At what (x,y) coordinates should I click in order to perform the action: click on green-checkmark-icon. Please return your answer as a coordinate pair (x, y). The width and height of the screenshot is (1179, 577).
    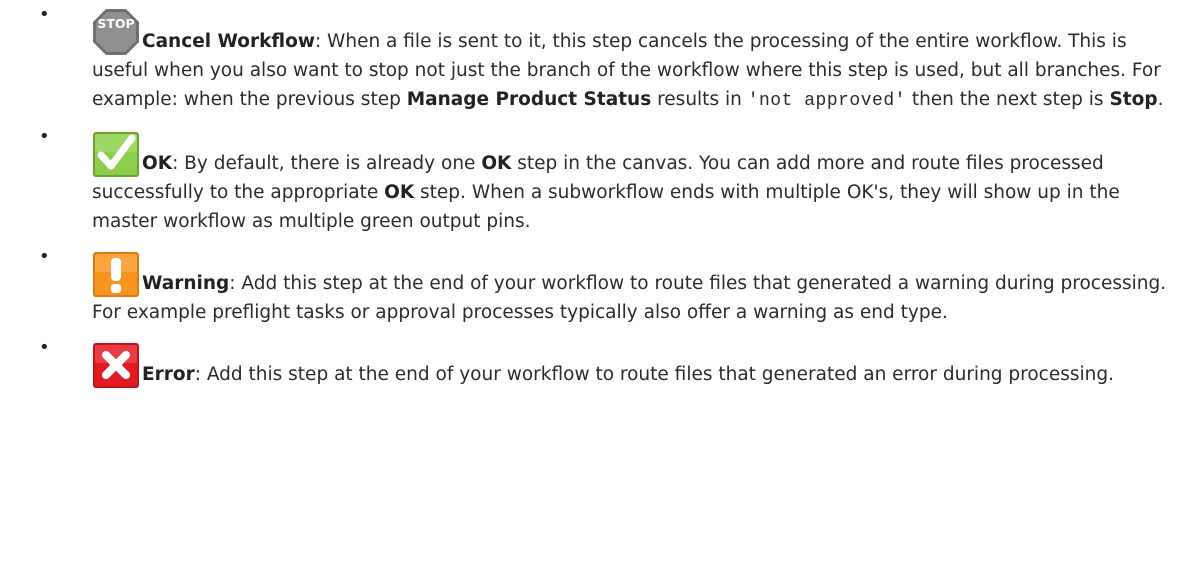
    Looking at the image, I should click on (116, 154).